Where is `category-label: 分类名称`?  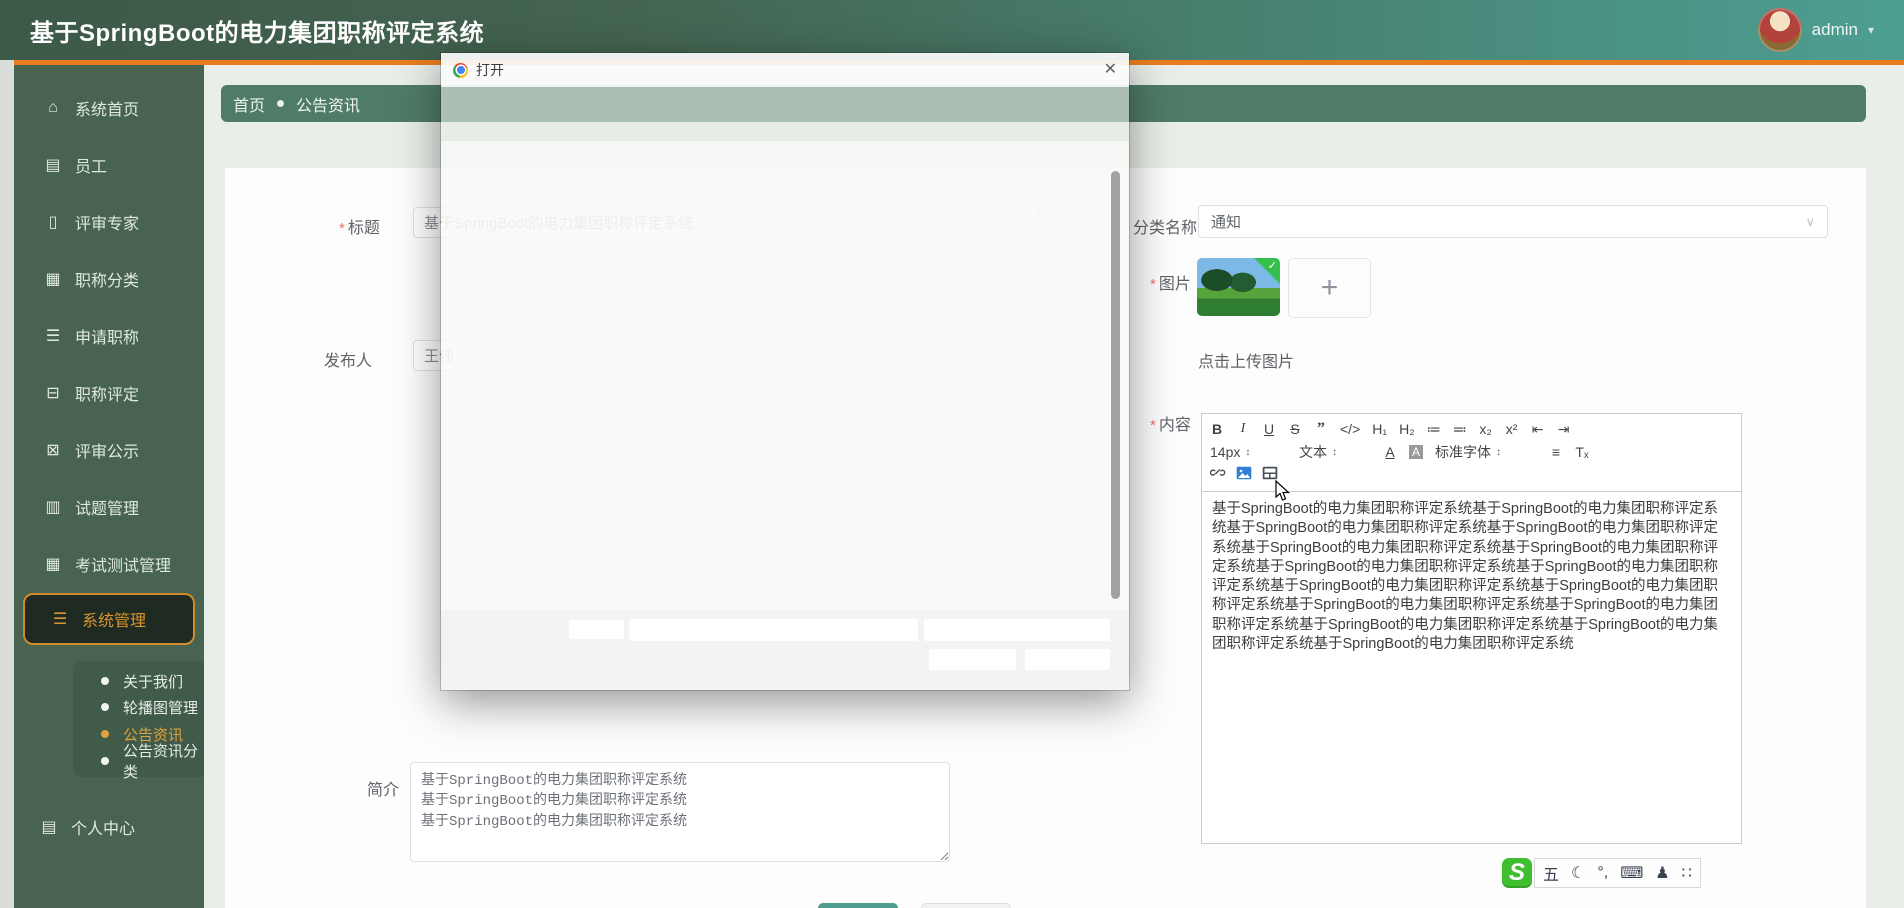 category-label: 分类名称 is located at coordinates (1165, 228).